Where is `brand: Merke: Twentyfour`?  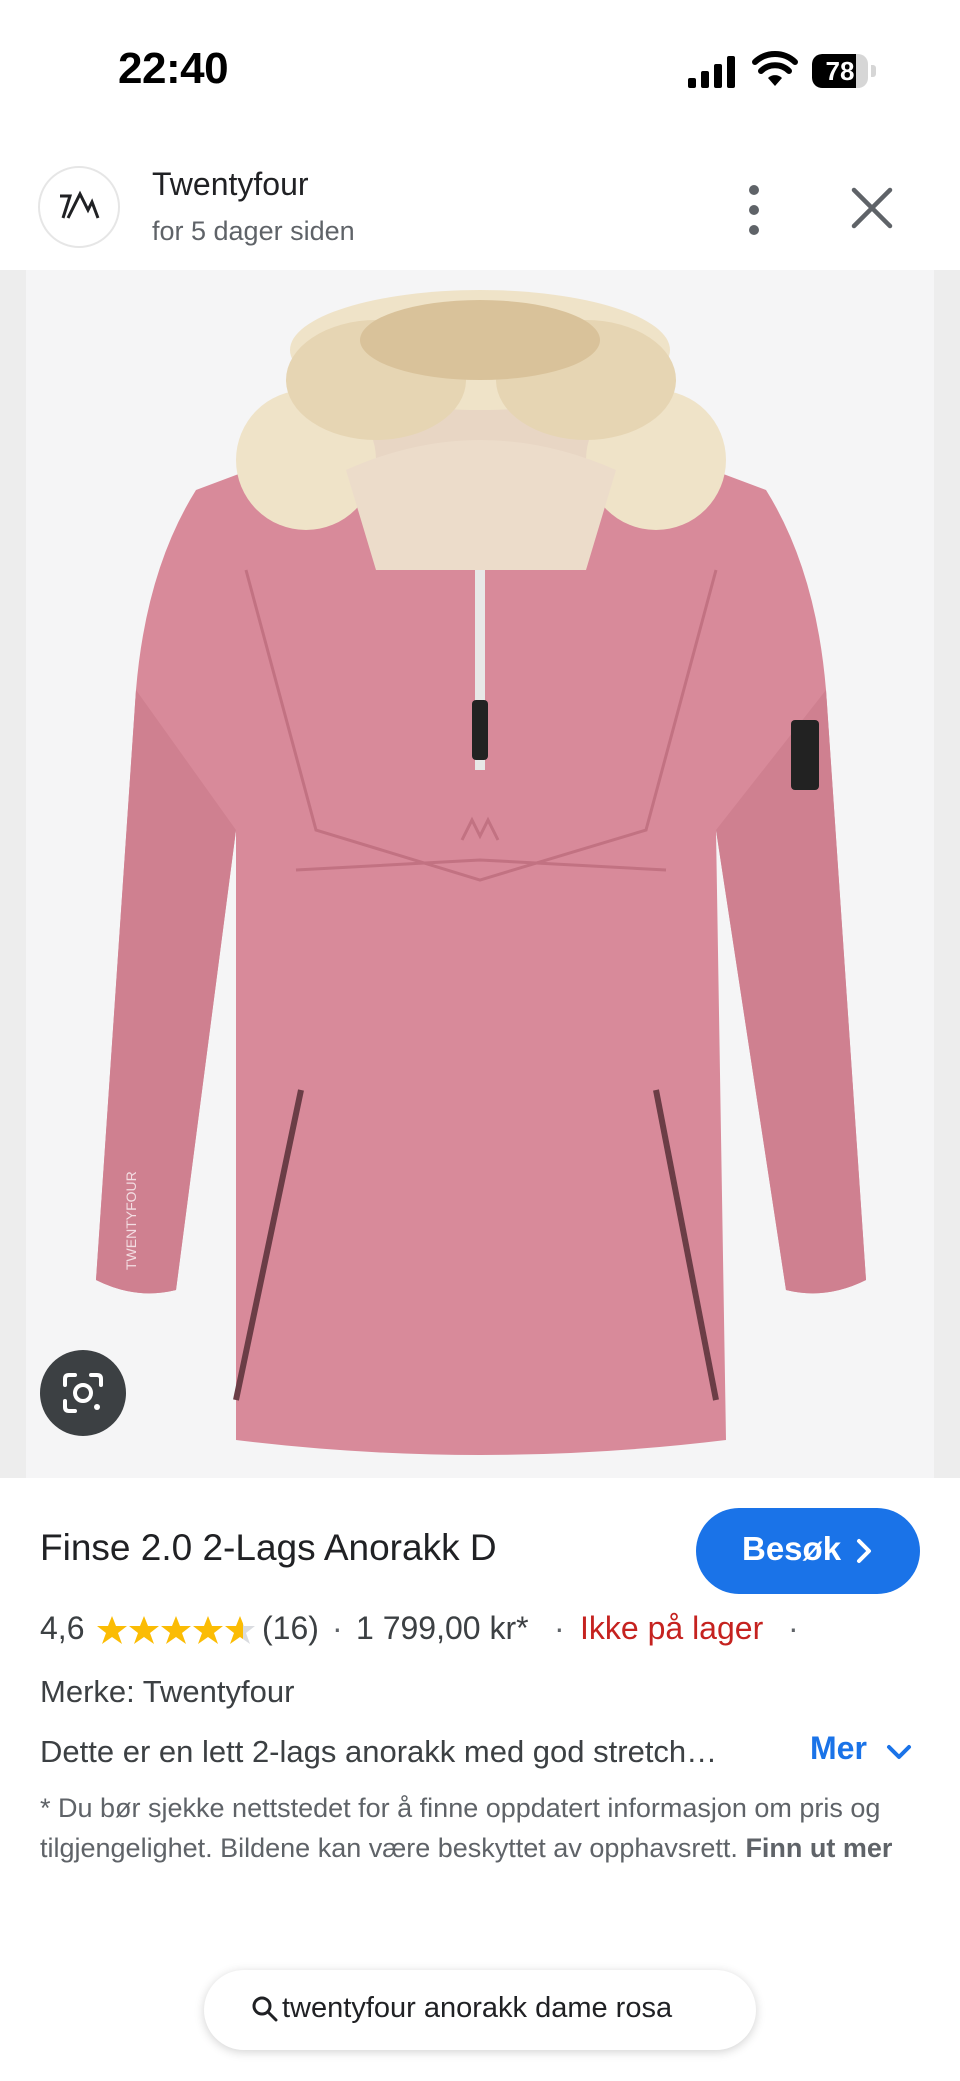
brand: Merke: Twentyfour is located at coordinates (167, 1691).